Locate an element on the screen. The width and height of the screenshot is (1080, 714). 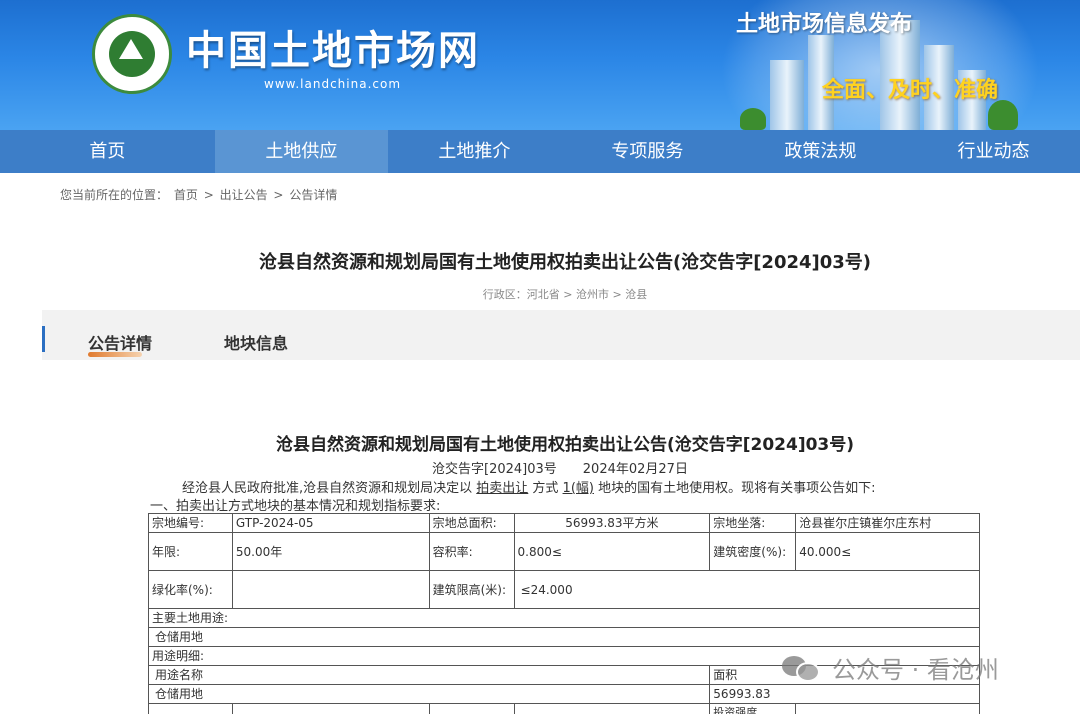
tabs-accent-bar is located at coordinates (43, 339).